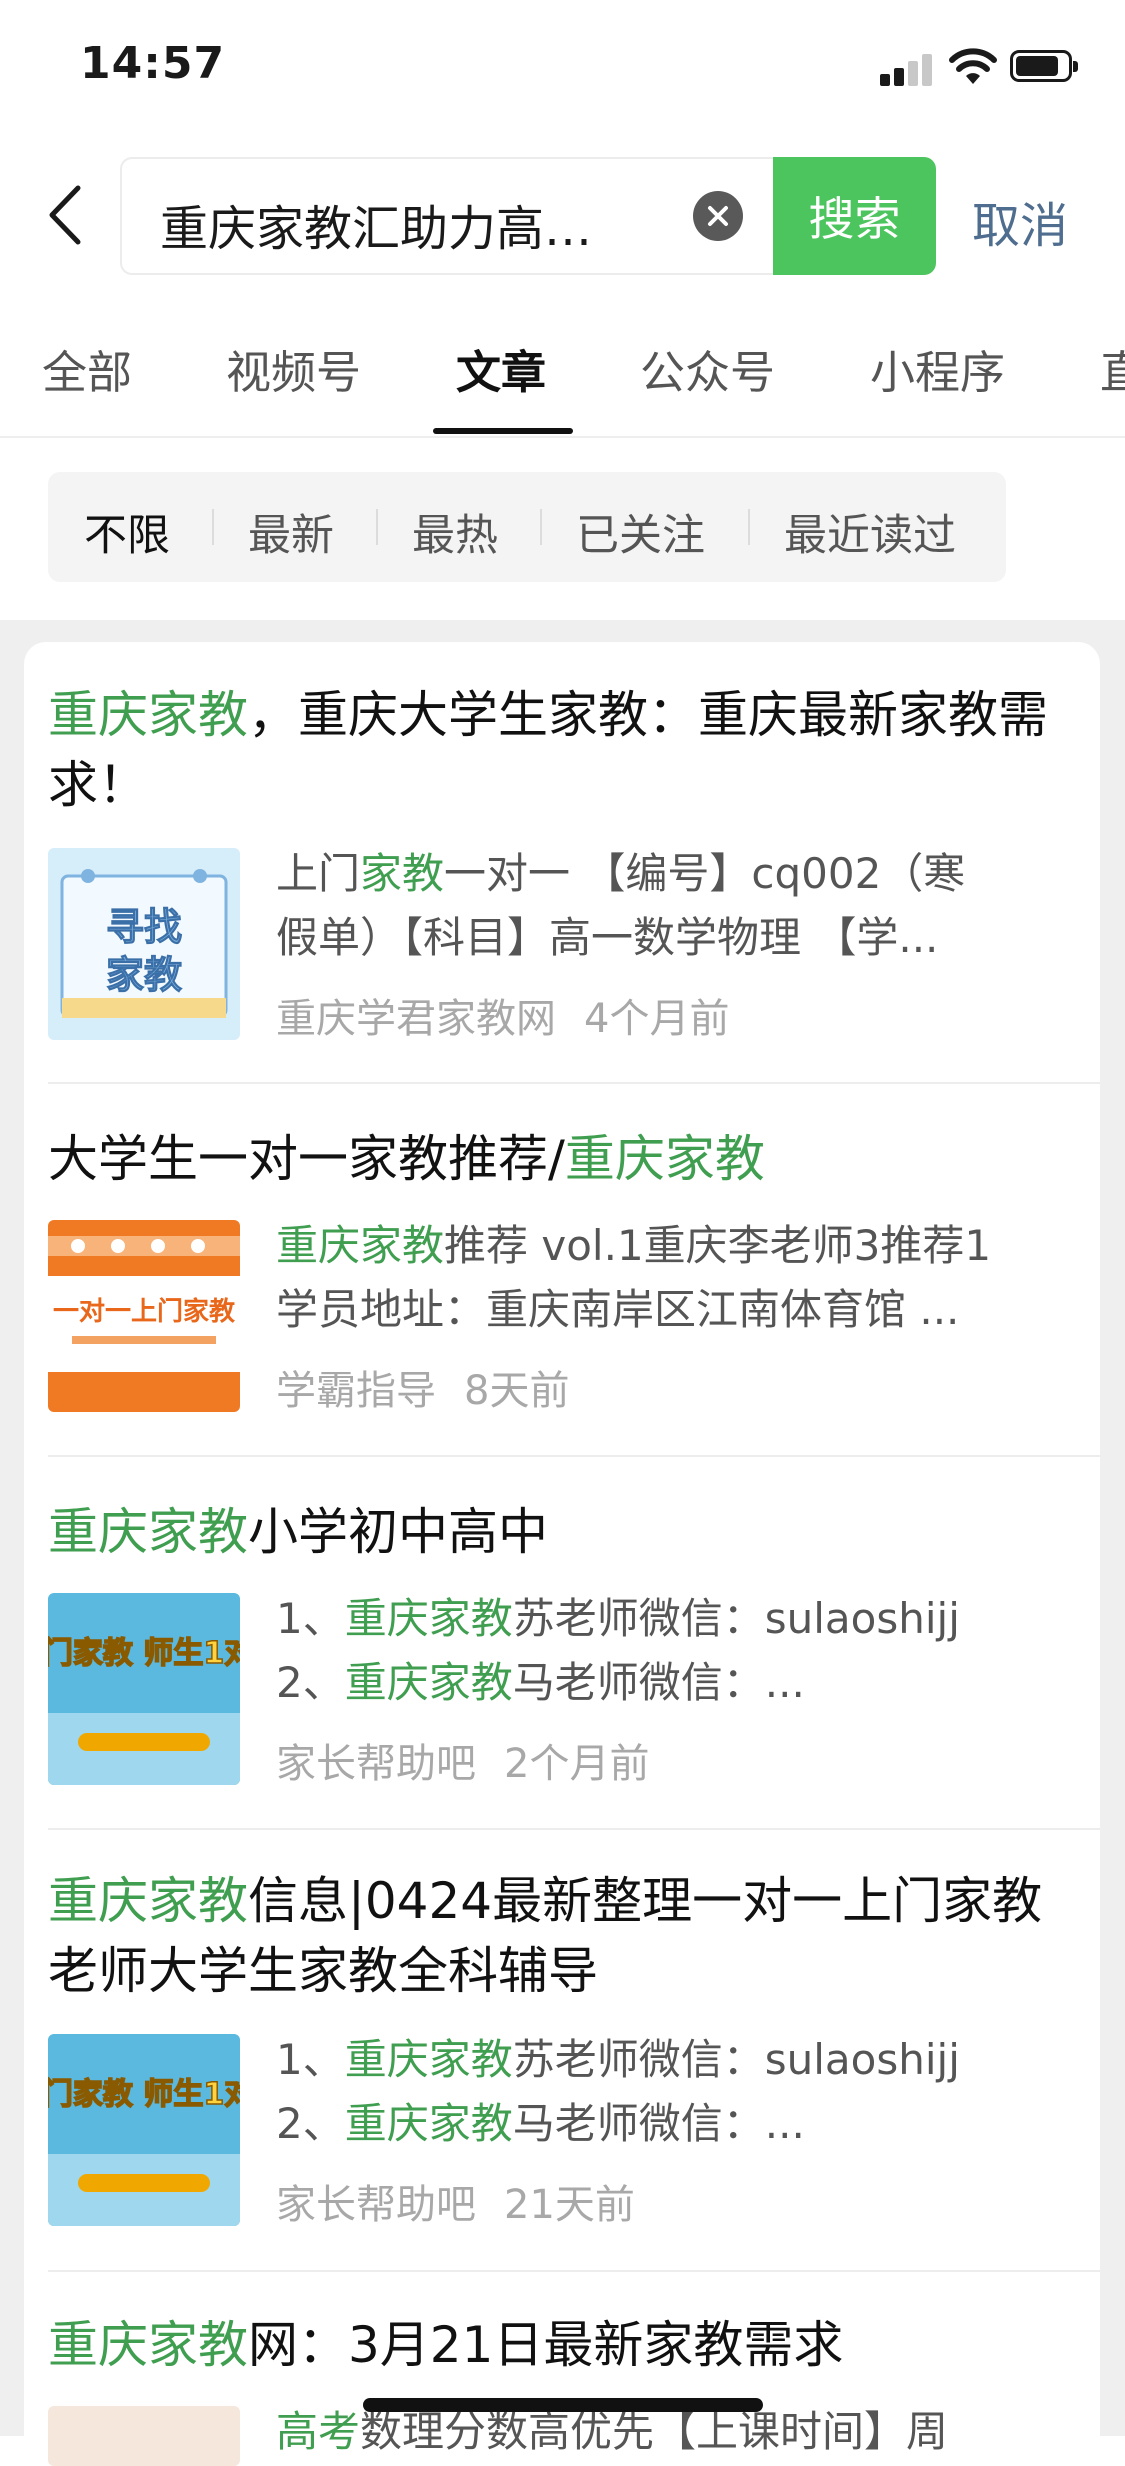  I want to click on result-meta: 家长帮助吧 2个月前, so click(462, 1760).